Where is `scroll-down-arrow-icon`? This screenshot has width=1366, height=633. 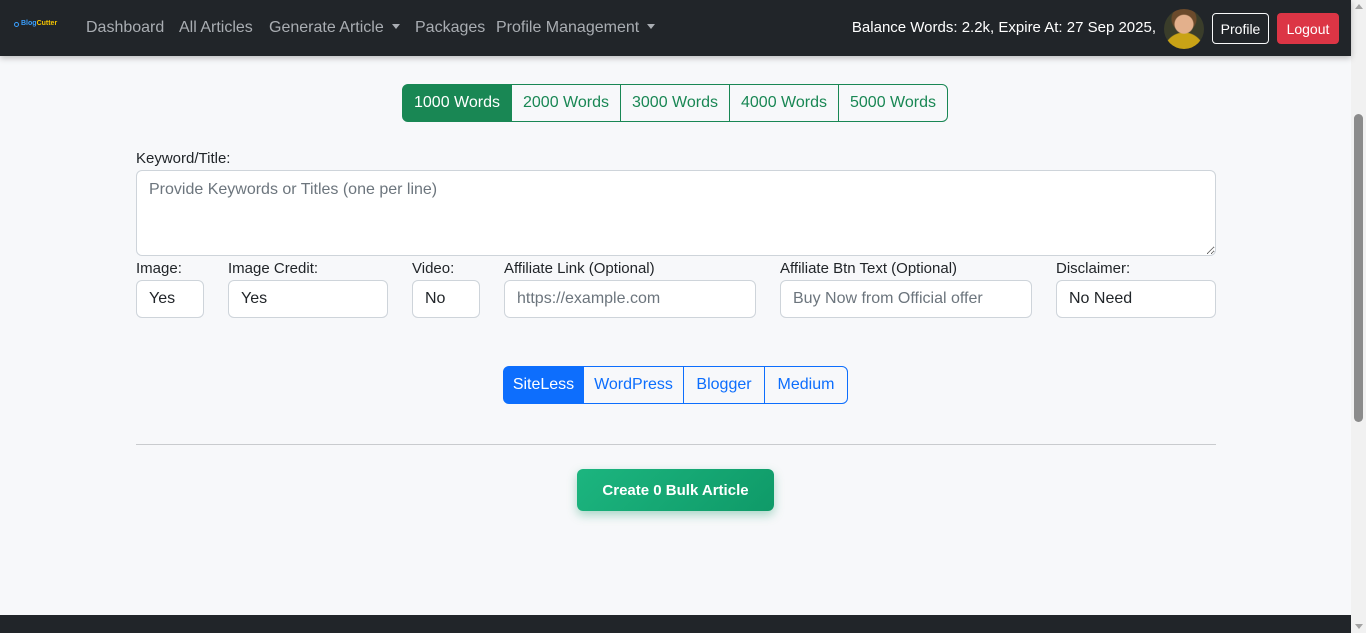
scroll-down-arrow-icon is located at coordinates (1359, 626).